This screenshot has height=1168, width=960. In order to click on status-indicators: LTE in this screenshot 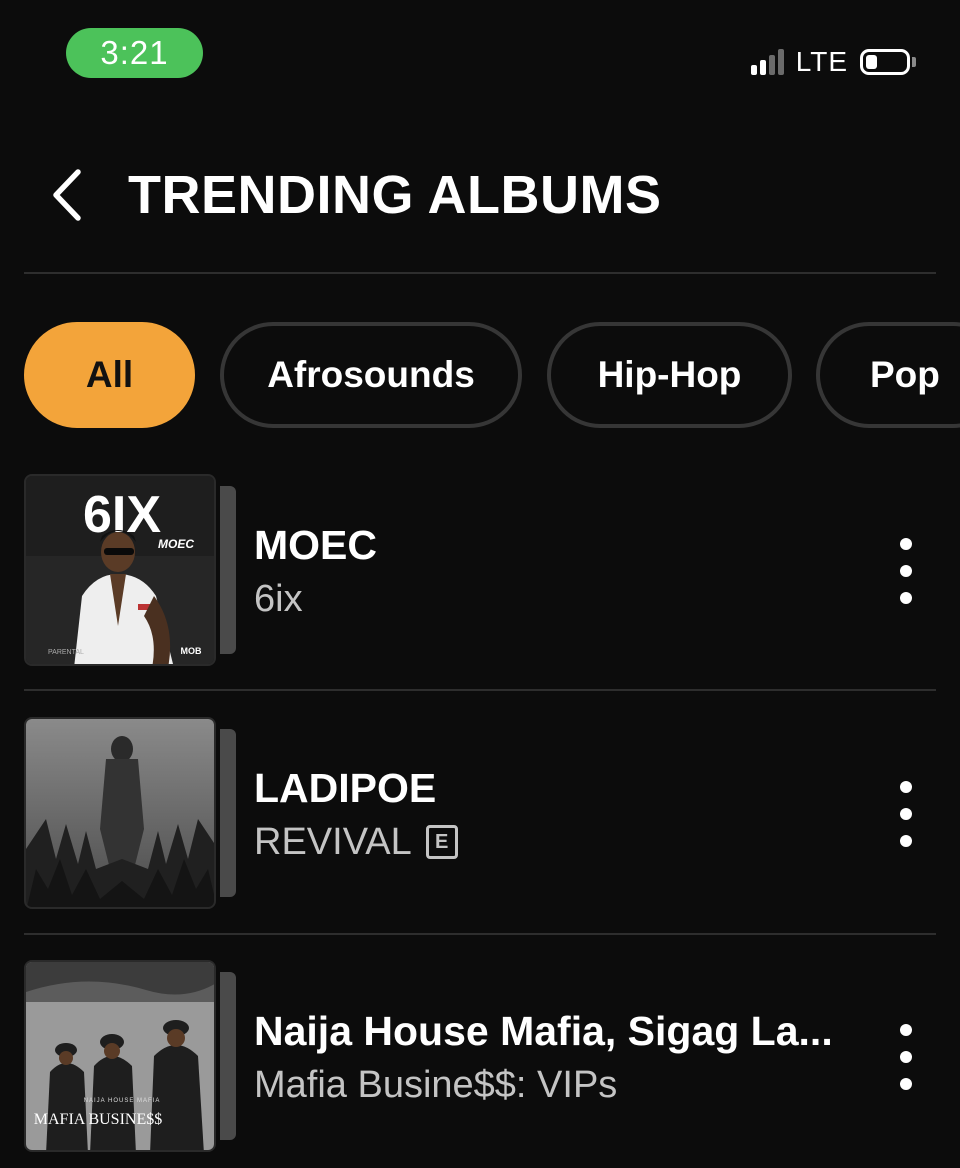, I will do `click(833, 62)`.